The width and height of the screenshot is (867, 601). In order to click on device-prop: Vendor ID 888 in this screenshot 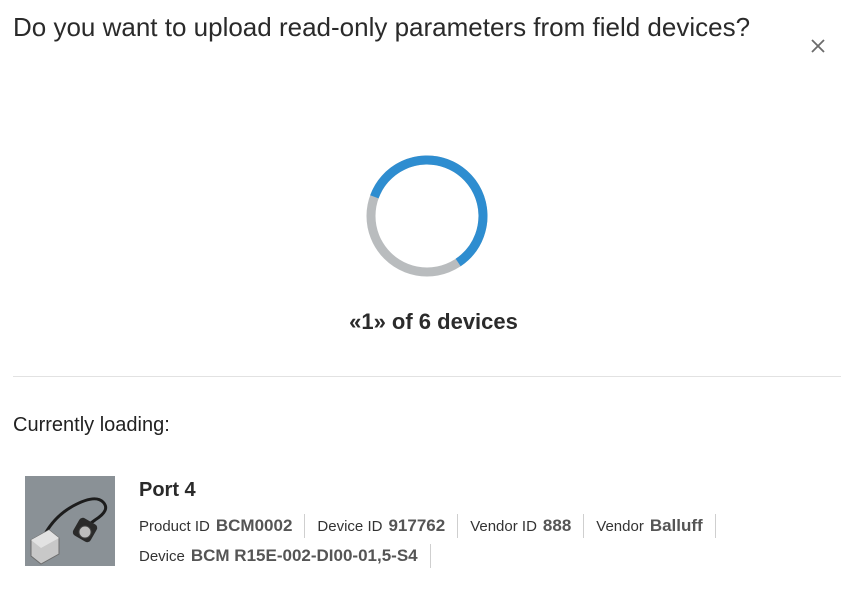, I will do `click(527, 526)`.